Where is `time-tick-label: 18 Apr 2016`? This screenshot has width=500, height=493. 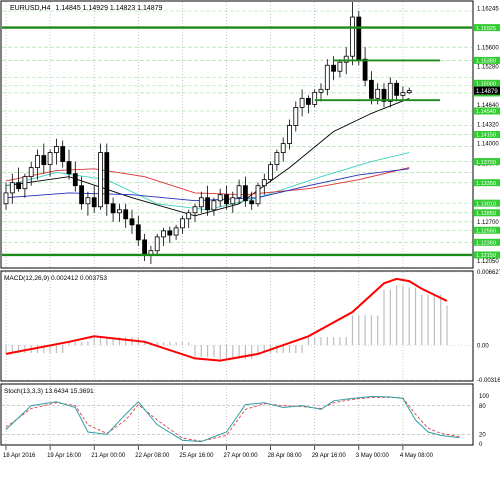
time-tick-label: 18 Apr 2016 is located at coordinates (19, 456).